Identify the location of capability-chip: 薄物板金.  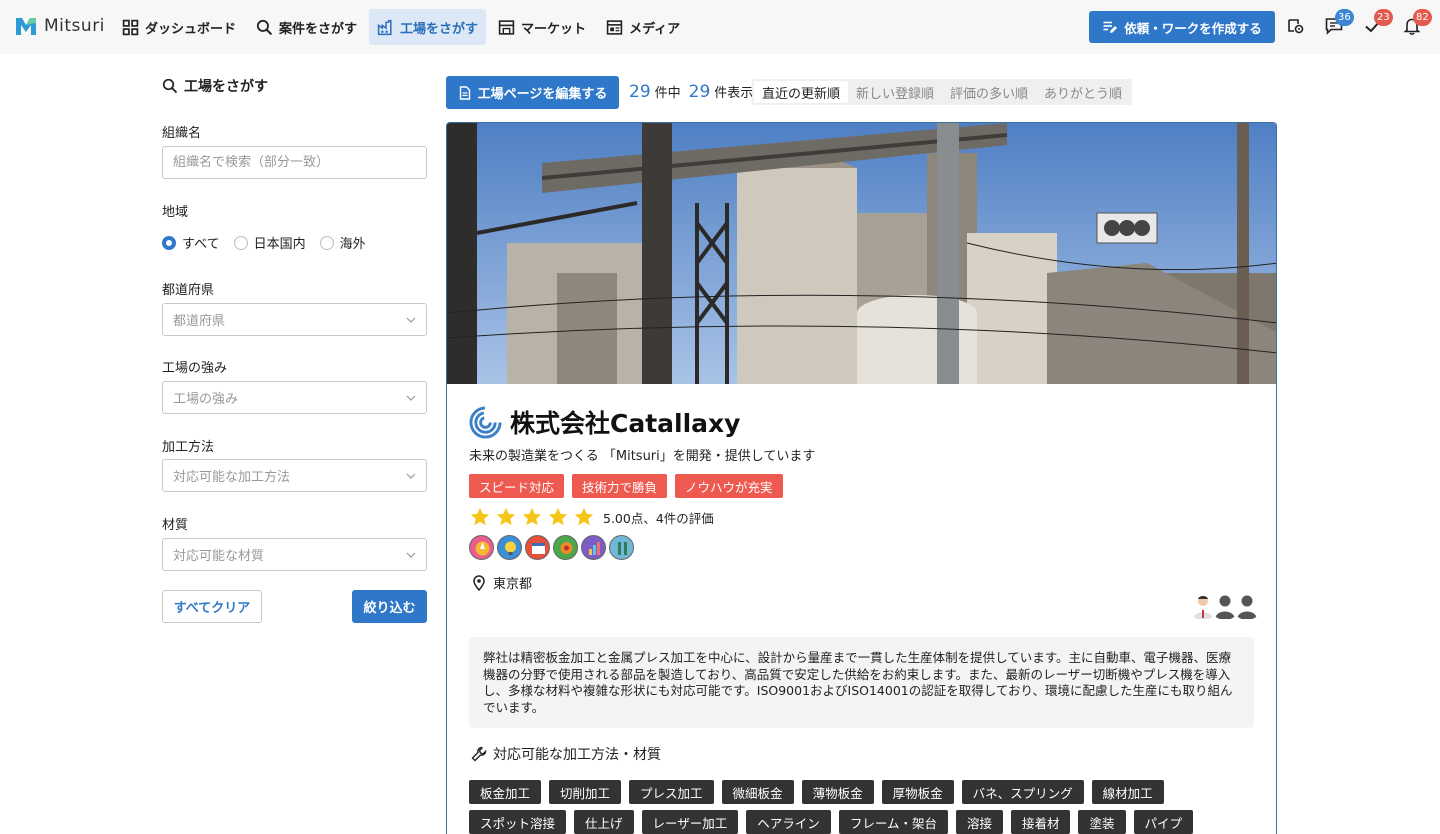
(837, 792).